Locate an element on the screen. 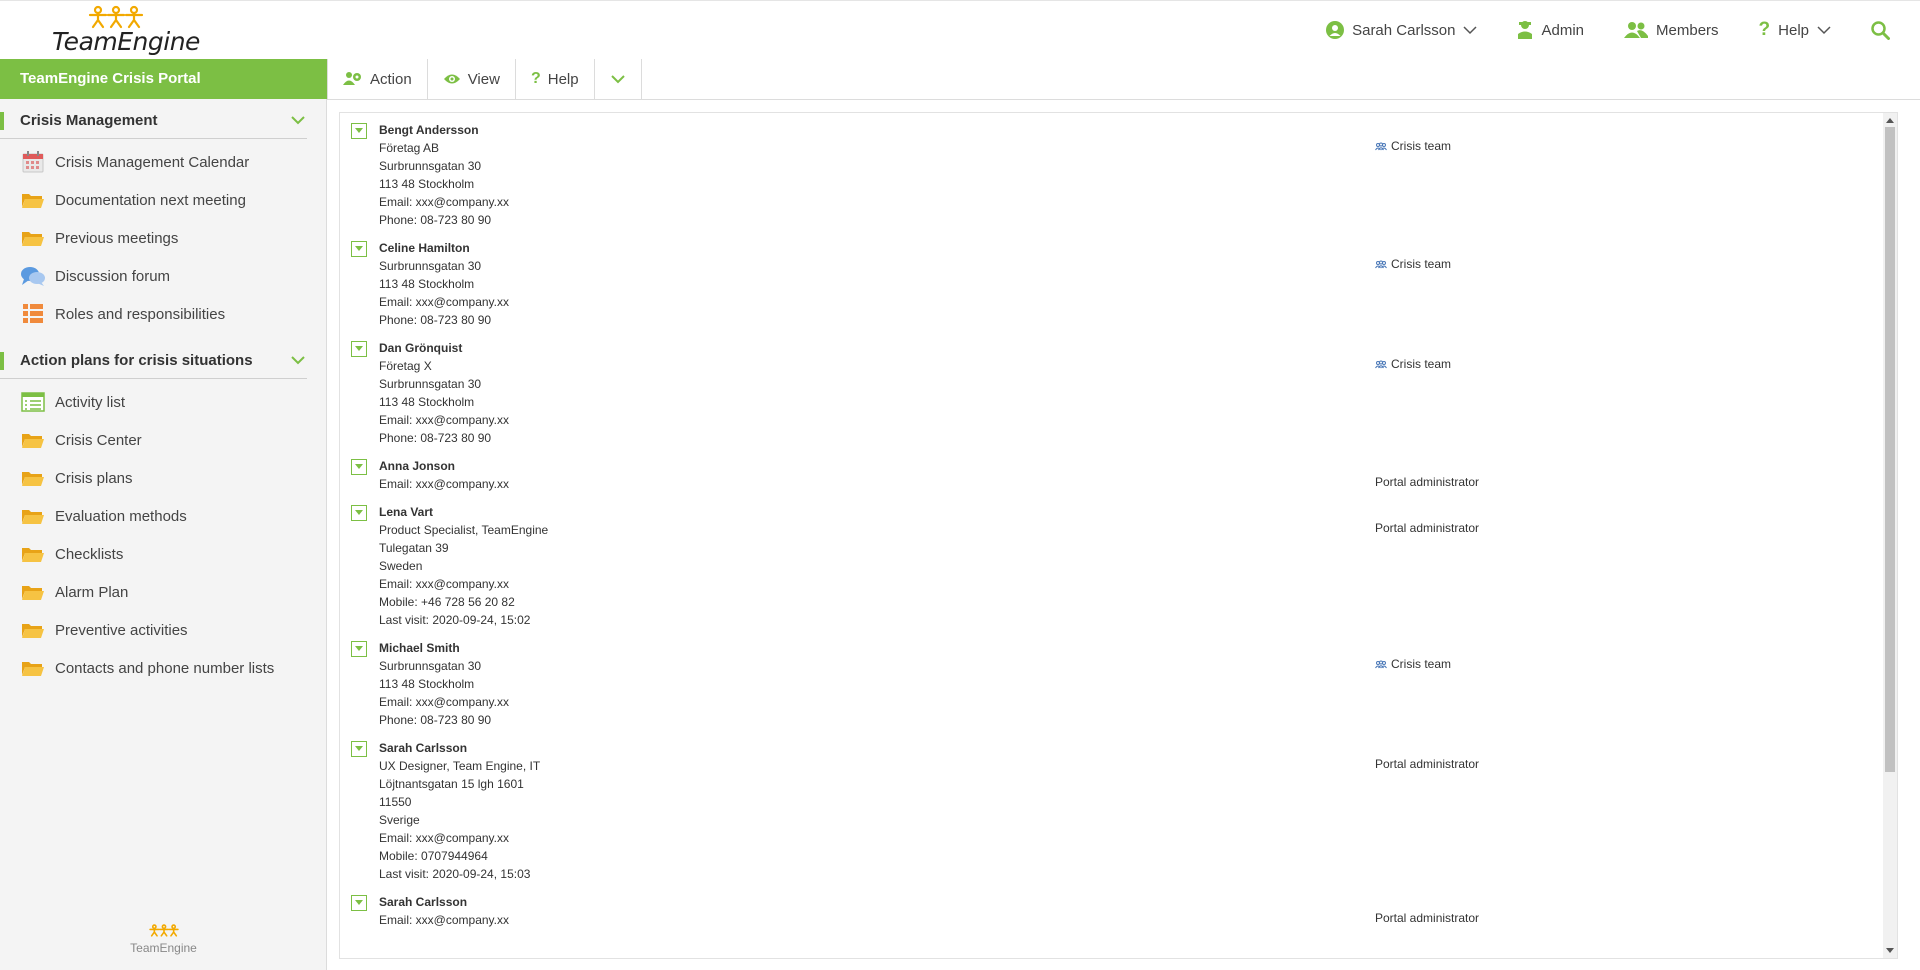 The height and width of the screenshot is (970, 1920). sidebar-item-evaluation-methods: Evaluation methods is located at coordinates (163, 516).